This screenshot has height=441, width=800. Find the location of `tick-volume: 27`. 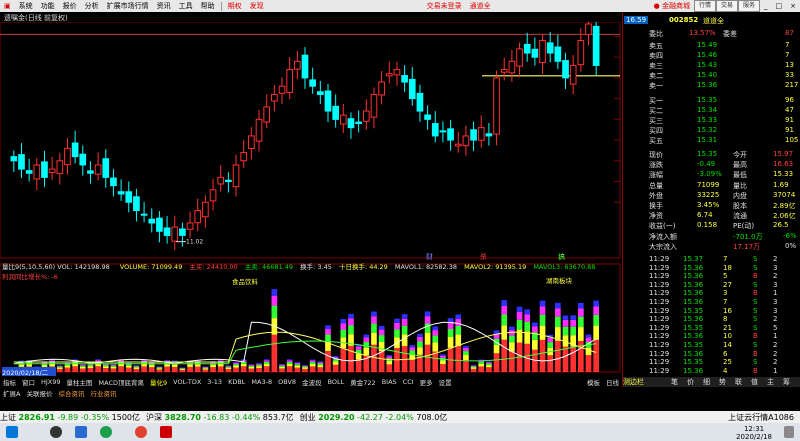

tick-volume: 27 is located at coordinates (727, 284).